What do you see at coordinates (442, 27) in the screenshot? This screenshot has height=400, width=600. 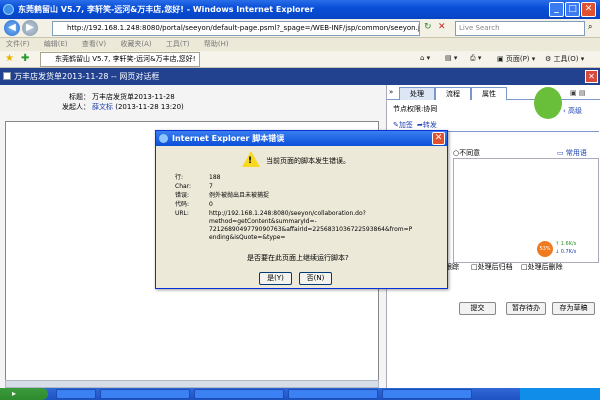 I see `stop-icon: ✕` at bounding box center [442, 27].